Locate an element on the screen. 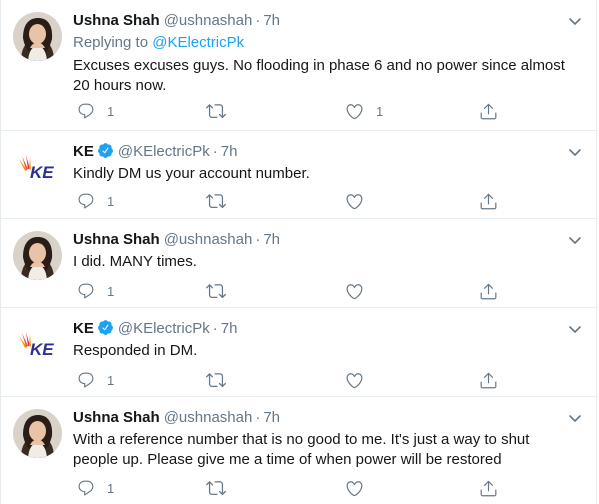  replying-to: Replying to @KElectricPk is located at coordinates (158, 43).